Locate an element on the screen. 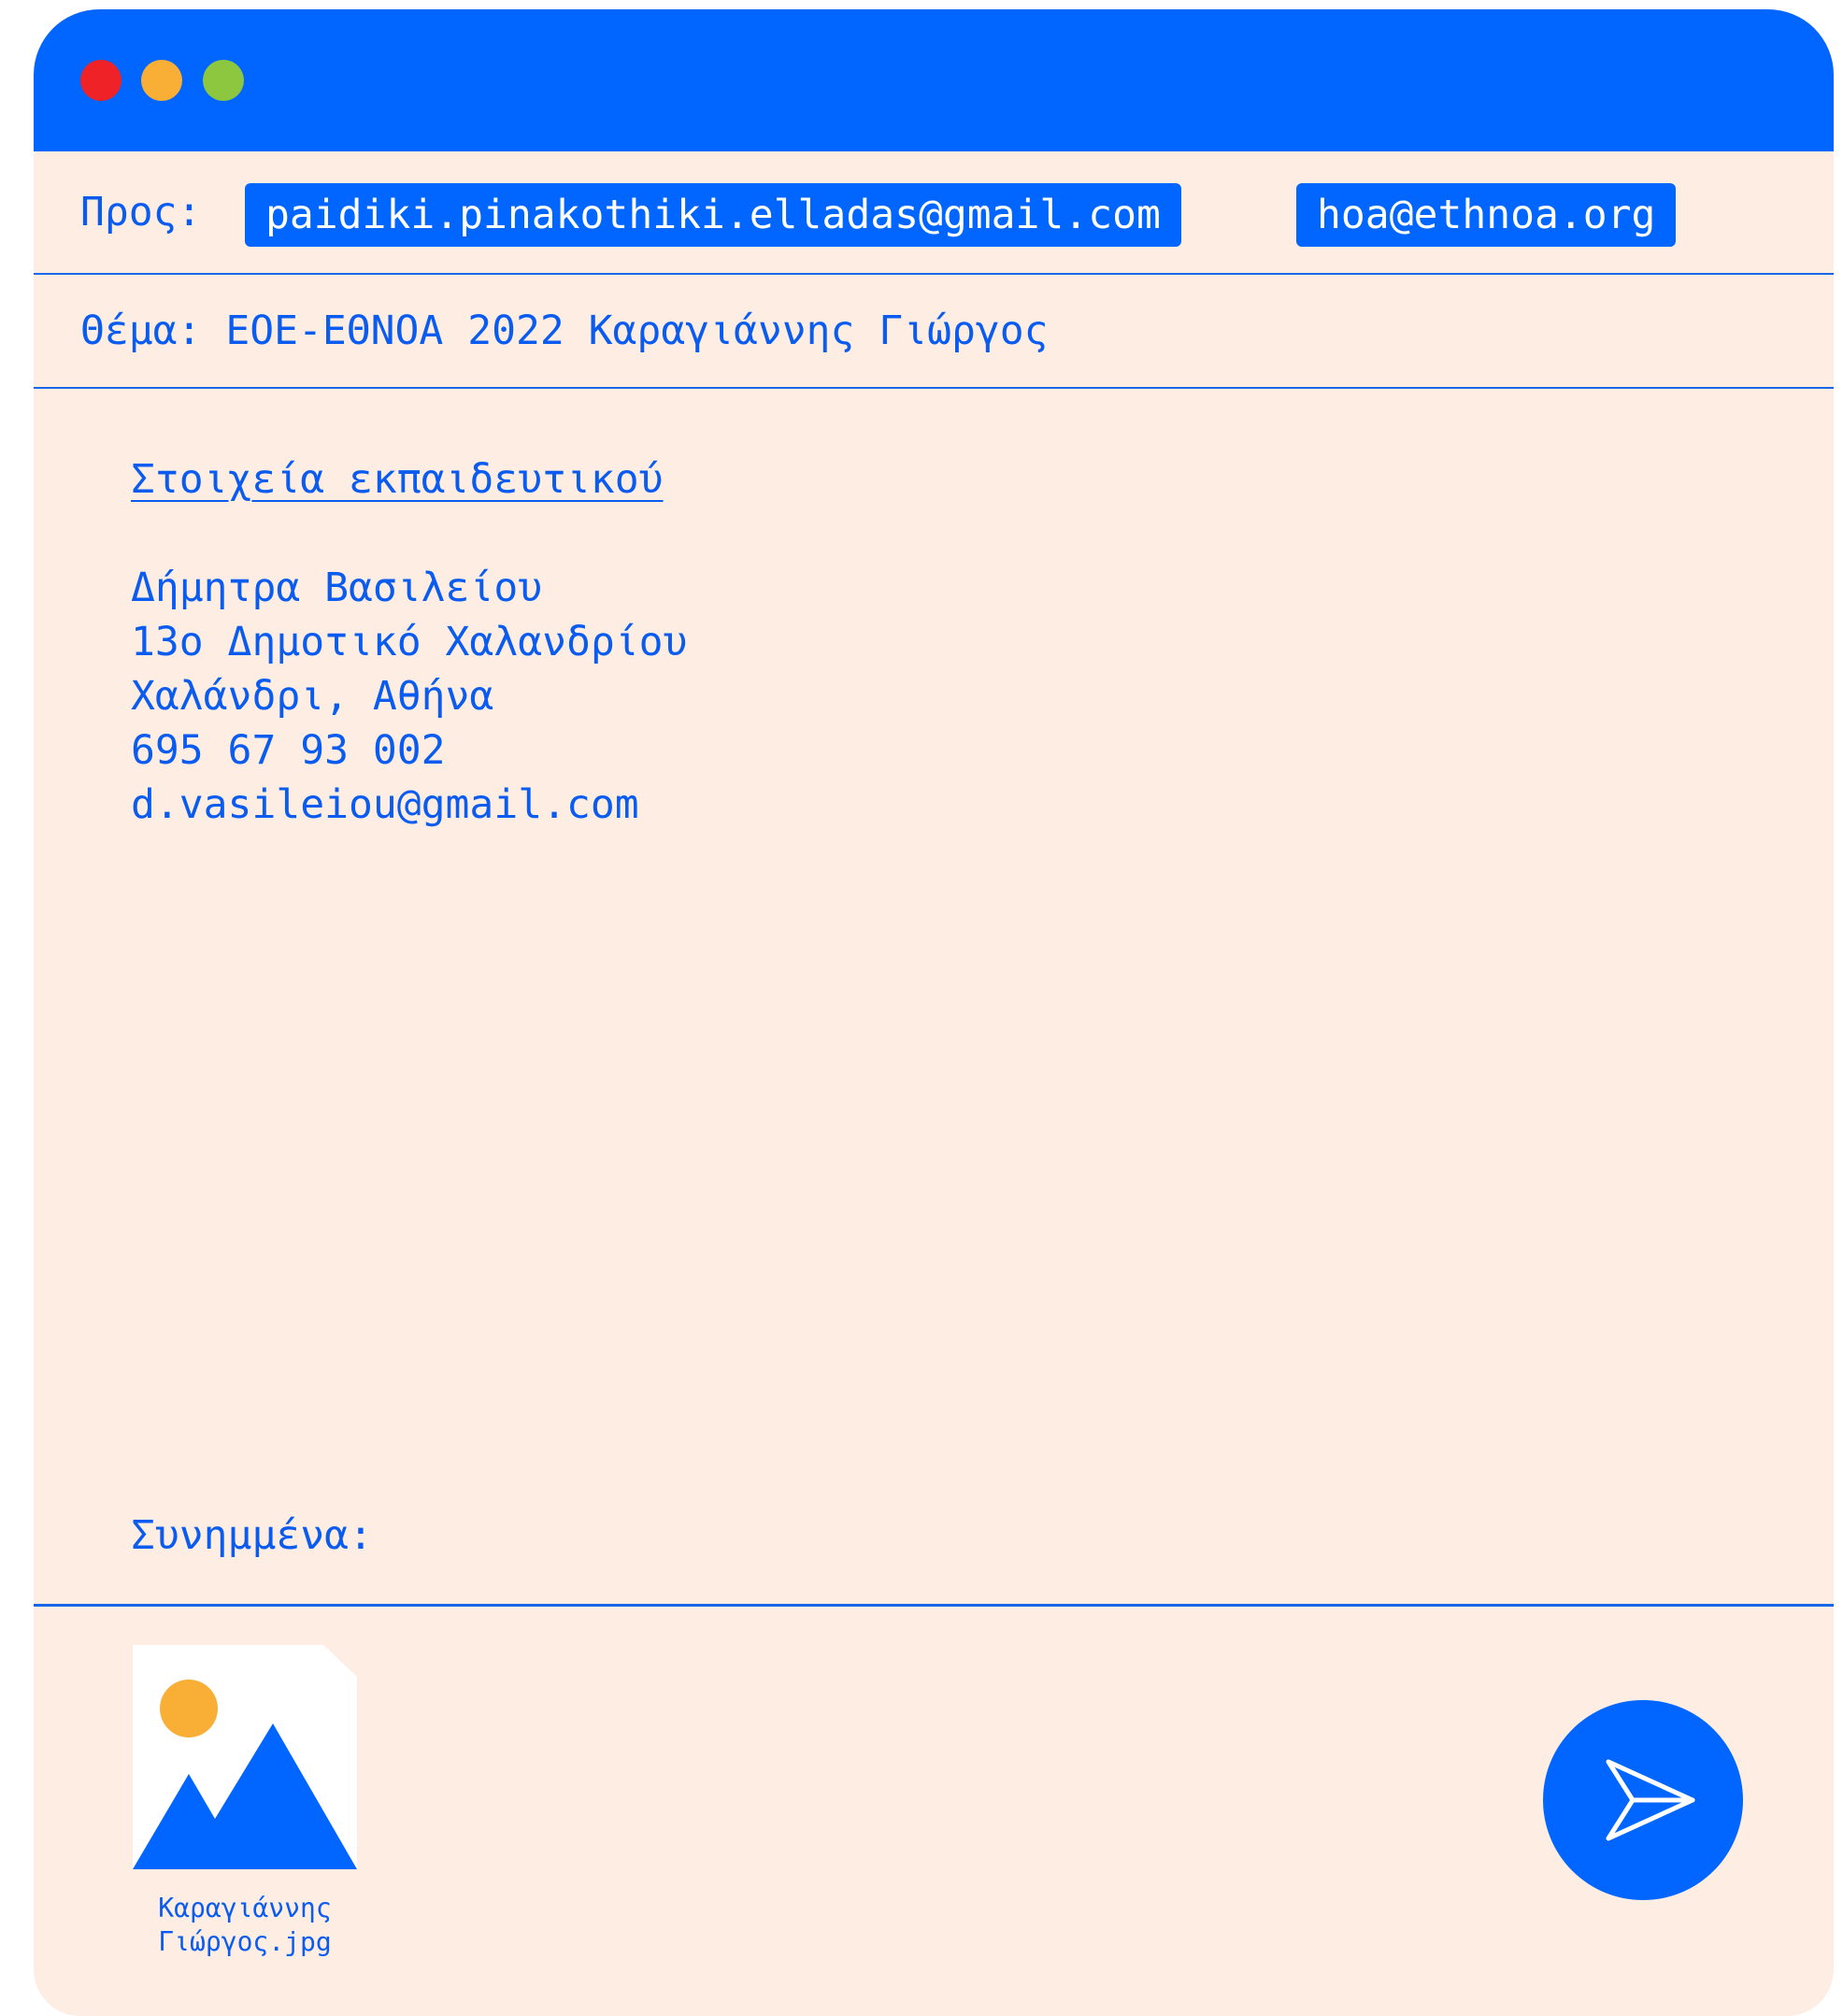 The image size is (1843, 2016). attachments-divider is located at coordinates (934, 1605).